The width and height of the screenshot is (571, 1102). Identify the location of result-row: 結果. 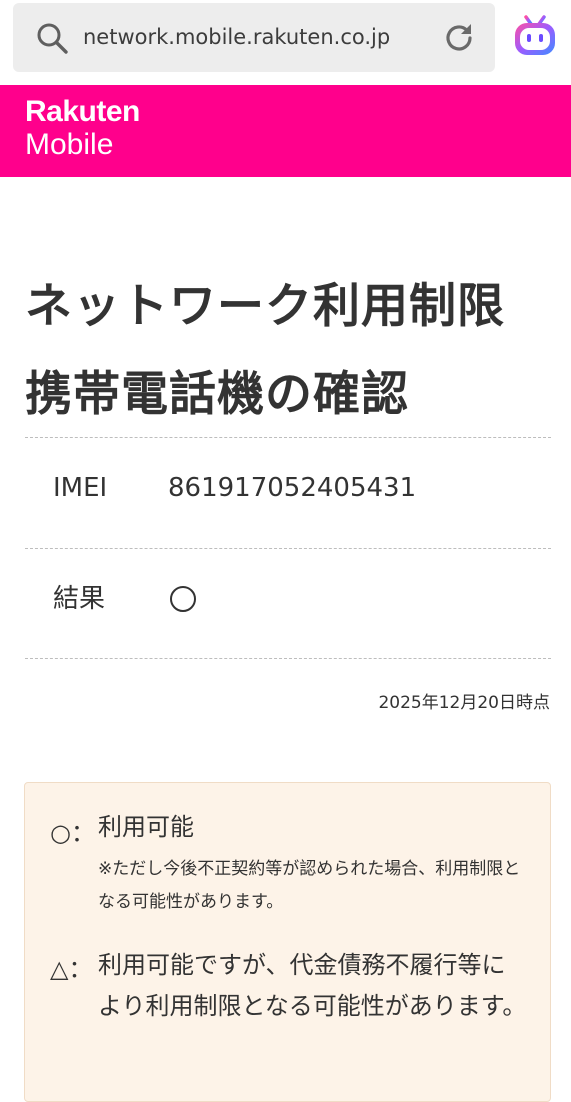
(288, 603).